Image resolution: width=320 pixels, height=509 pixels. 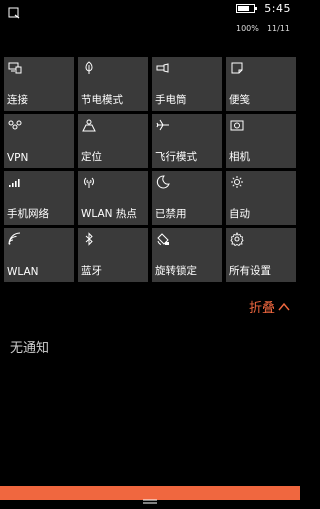 I want to click on notification-icon, so click(x=14, y=11).